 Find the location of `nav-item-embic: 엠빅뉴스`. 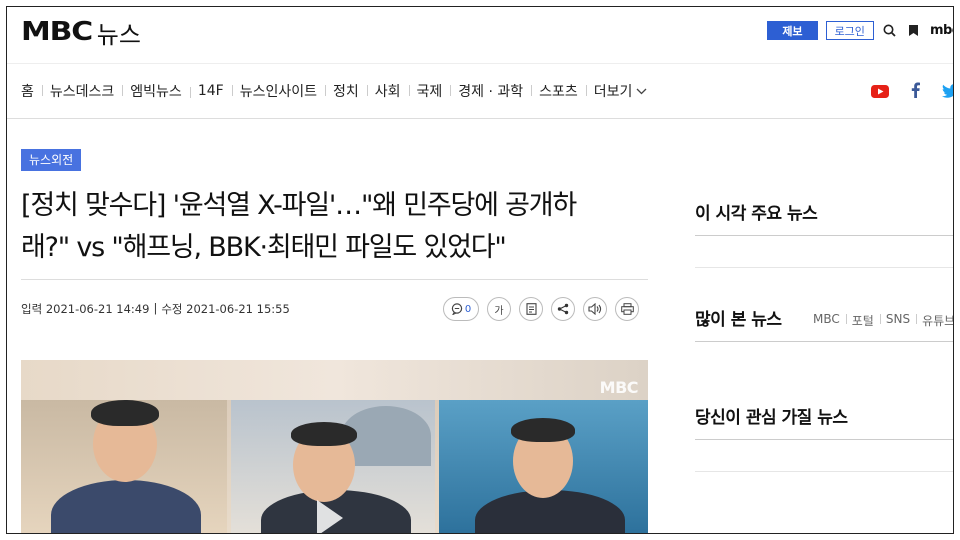

nav-item-embic: 엠빅뉴스 is located at coordinates (156, 91).